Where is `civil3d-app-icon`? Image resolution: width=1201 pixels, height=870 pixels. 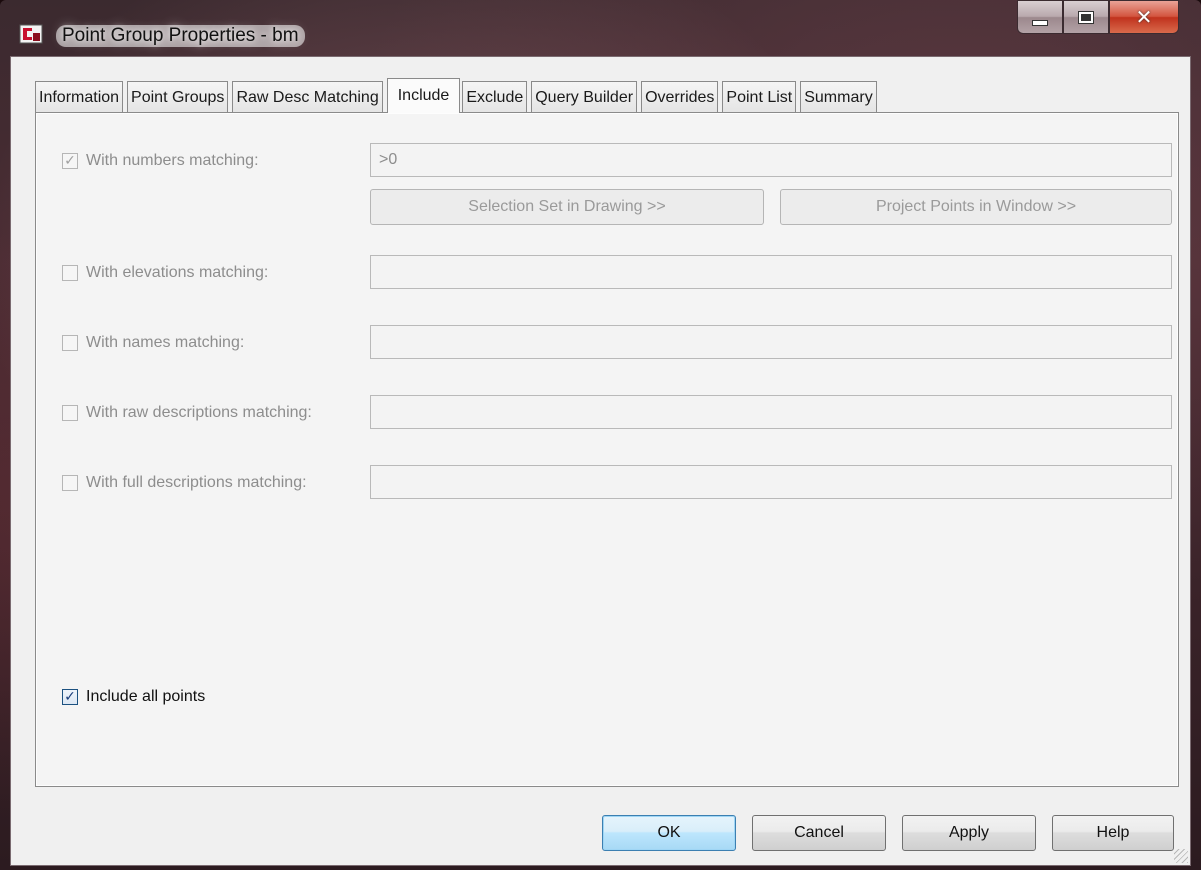
civil3d-app-icon is located at coordinates (32, 34).